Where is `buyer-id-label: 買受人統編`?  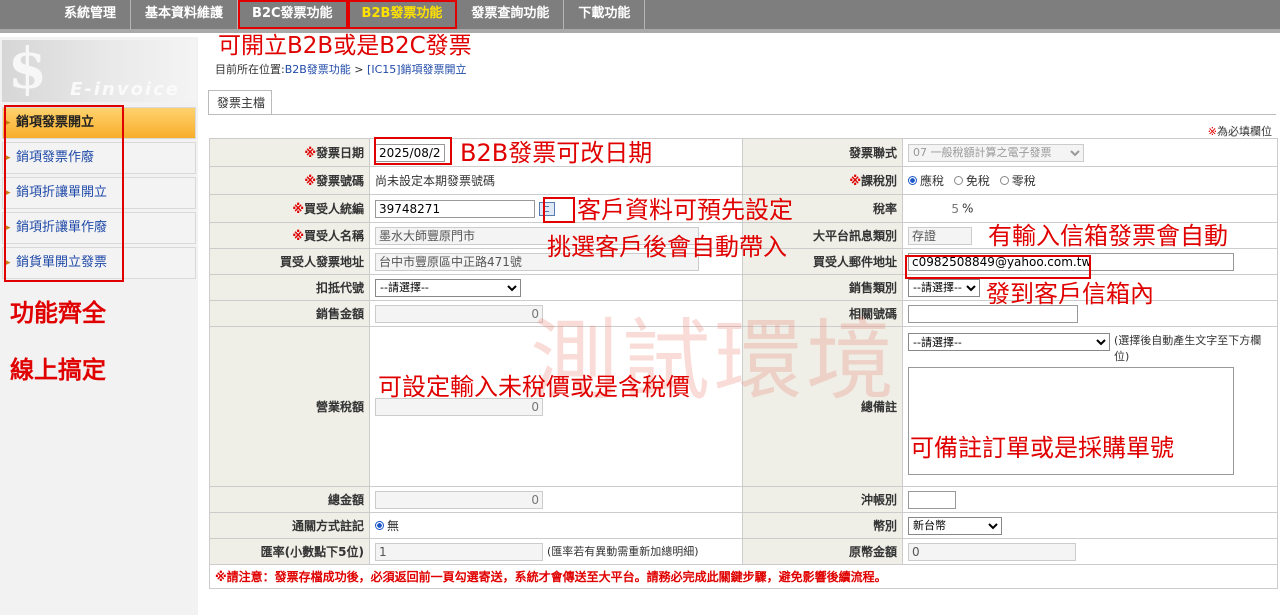
buyer-id-label: 買受人統編 is located at coordinates (333, 209).